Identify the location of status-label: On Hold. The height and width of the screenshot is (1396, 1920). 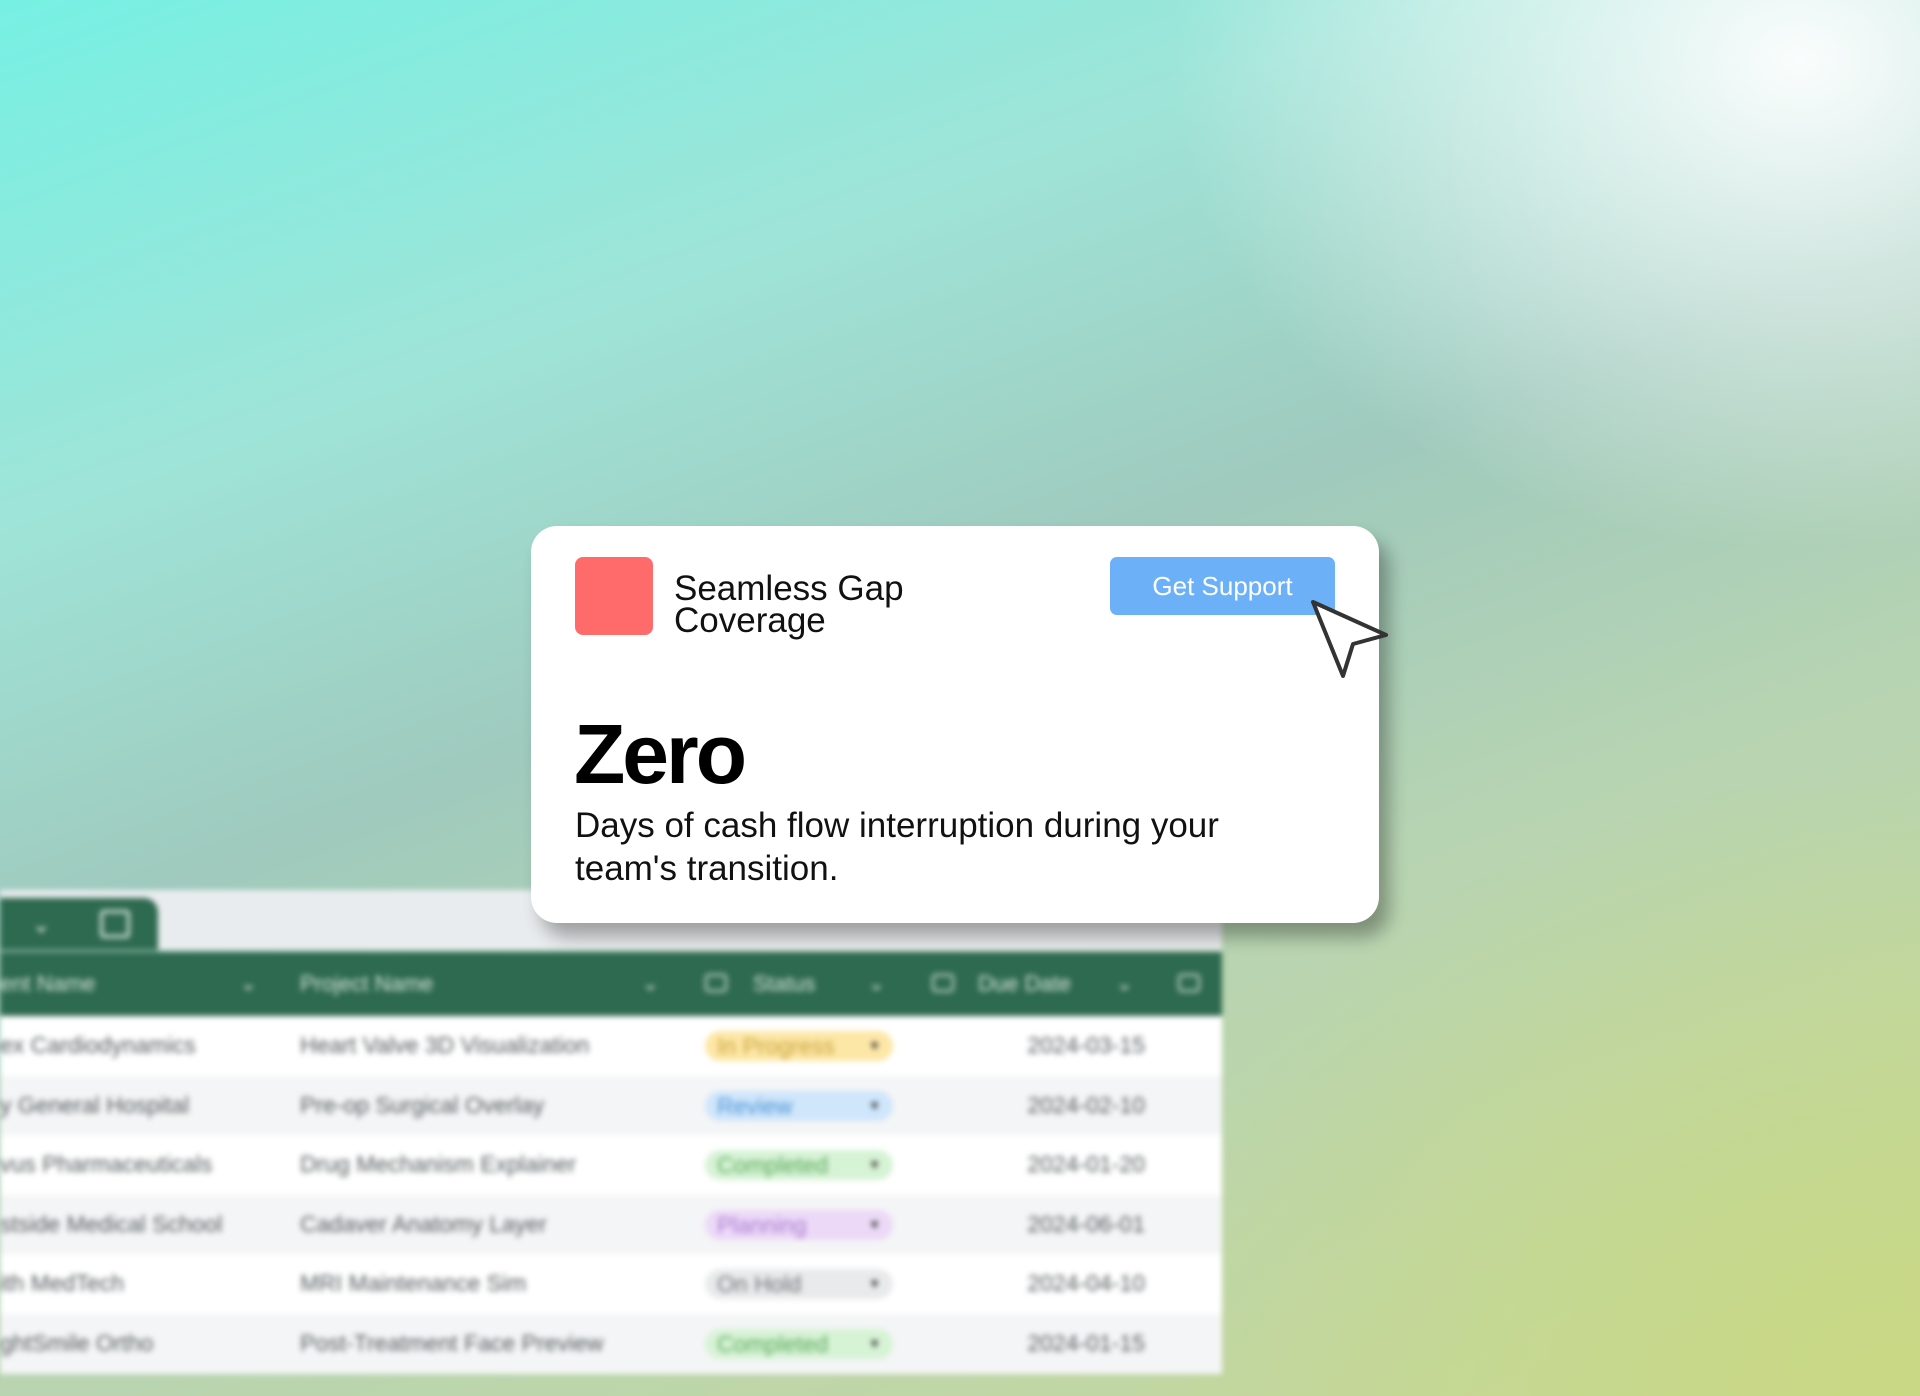
(759, 1284).